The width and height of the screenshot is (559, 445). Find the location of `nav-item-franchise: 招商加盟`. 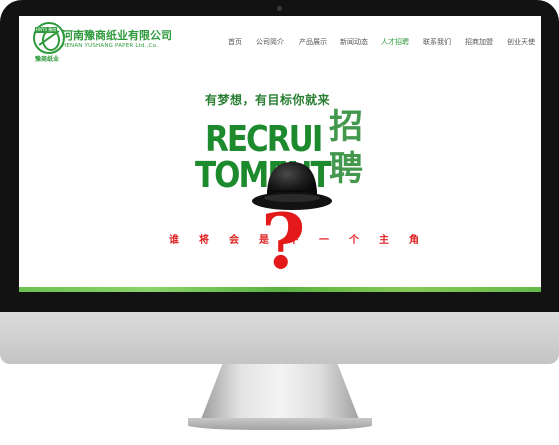

nav-item-franchise: 招商加盟 is located at coordinates (479, 42).